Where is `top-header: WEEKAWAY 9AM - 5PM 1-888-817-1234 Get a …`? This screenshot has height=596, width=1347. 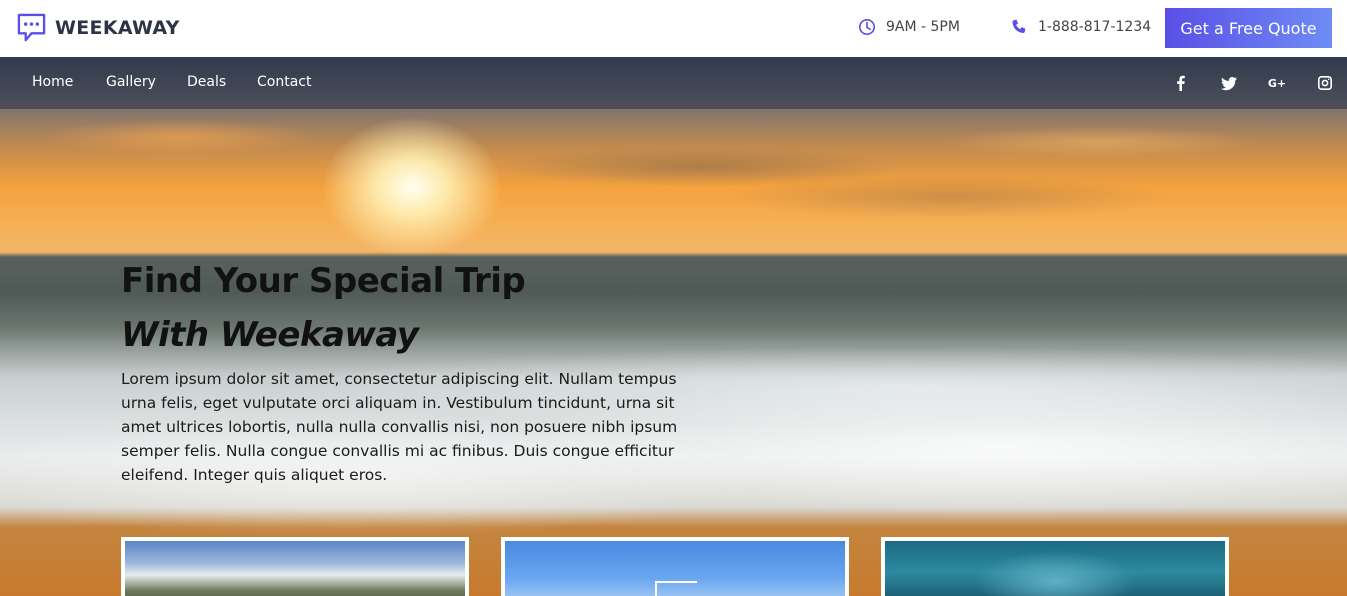 top-header: WEEKAWAY 9AM - 5PM 1-888-817-1234 Get a … is located at coordinates (673, 28).